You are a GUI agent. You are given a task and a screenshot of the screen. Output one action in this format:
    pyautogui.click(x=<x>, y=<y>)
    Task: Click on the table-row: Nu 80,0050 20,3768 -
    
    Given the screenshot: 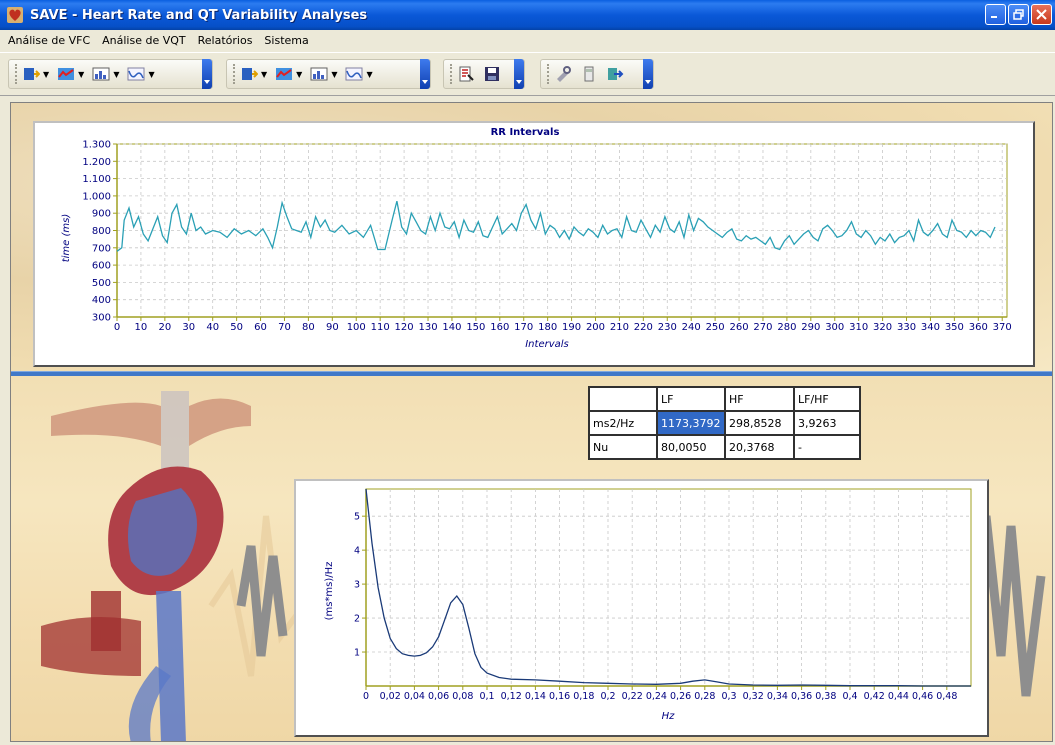 What is the action you would take?
    pyautogui.click(x=724, y=447)
    